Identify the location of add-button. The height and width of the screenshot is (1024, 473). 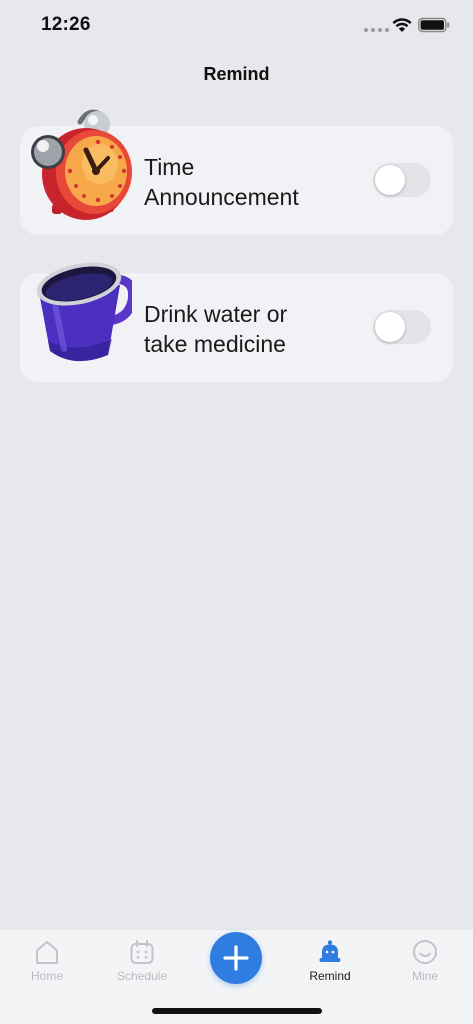
(236, 958).